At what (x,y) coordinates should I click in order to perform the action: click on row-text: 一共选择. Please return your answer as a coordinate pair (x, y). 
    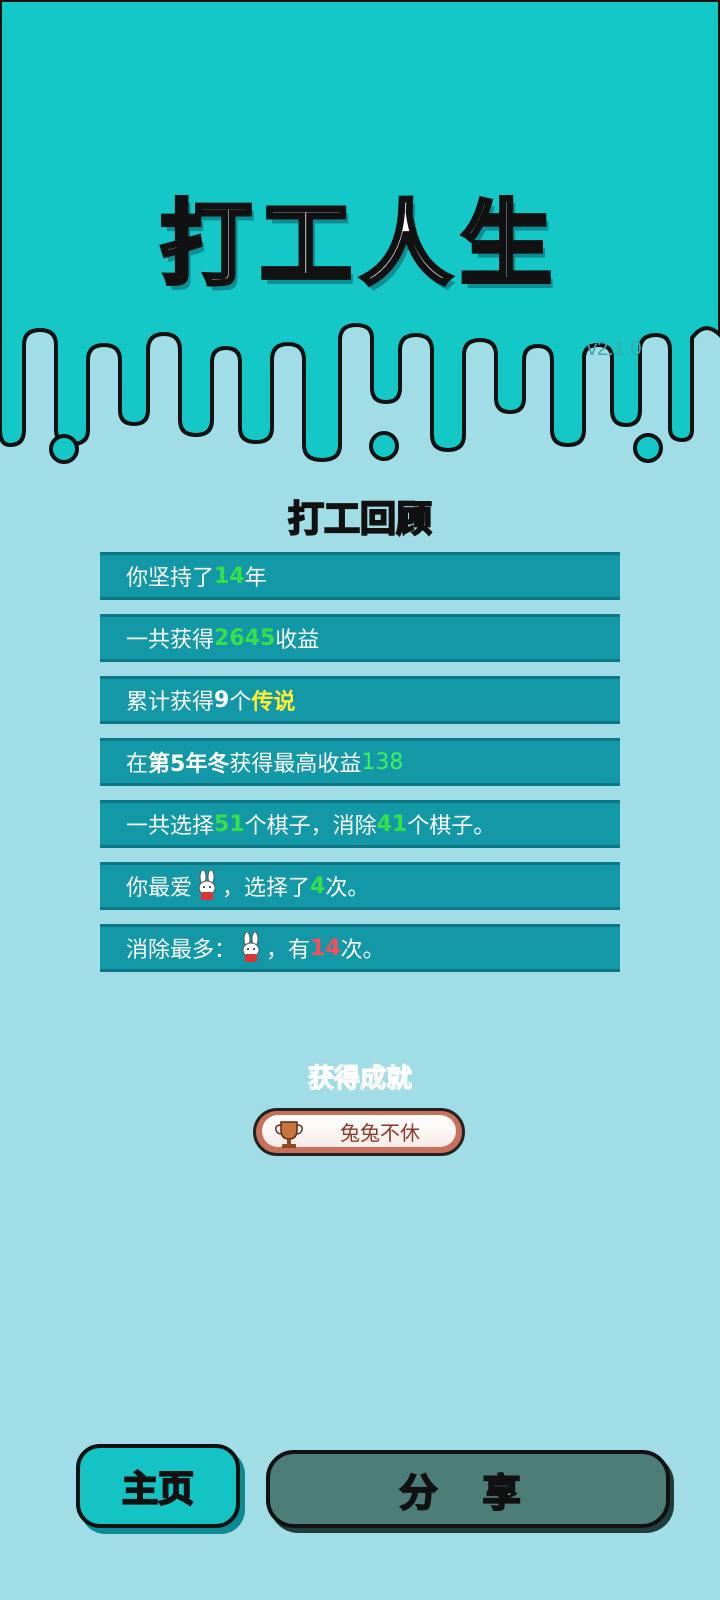
    Looking at the image, I should click on (170, 826).